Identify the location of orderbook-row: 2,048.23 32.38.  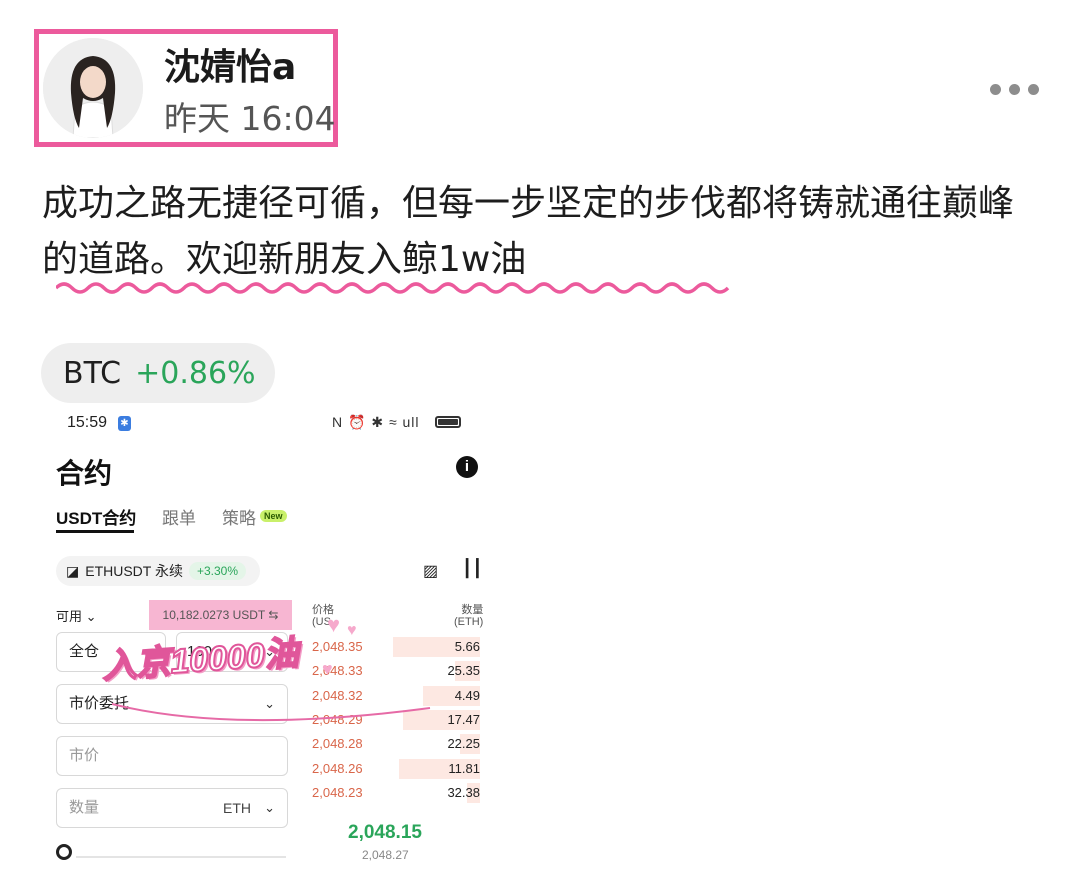
(396, 793).